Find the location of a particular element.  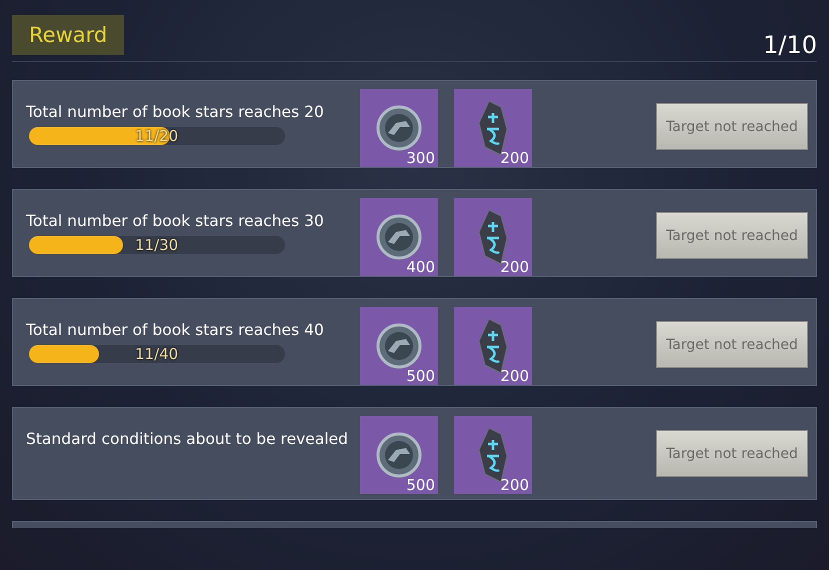

task-title: Total number of book stars reaches 20 is located at coordinates (175, 112).